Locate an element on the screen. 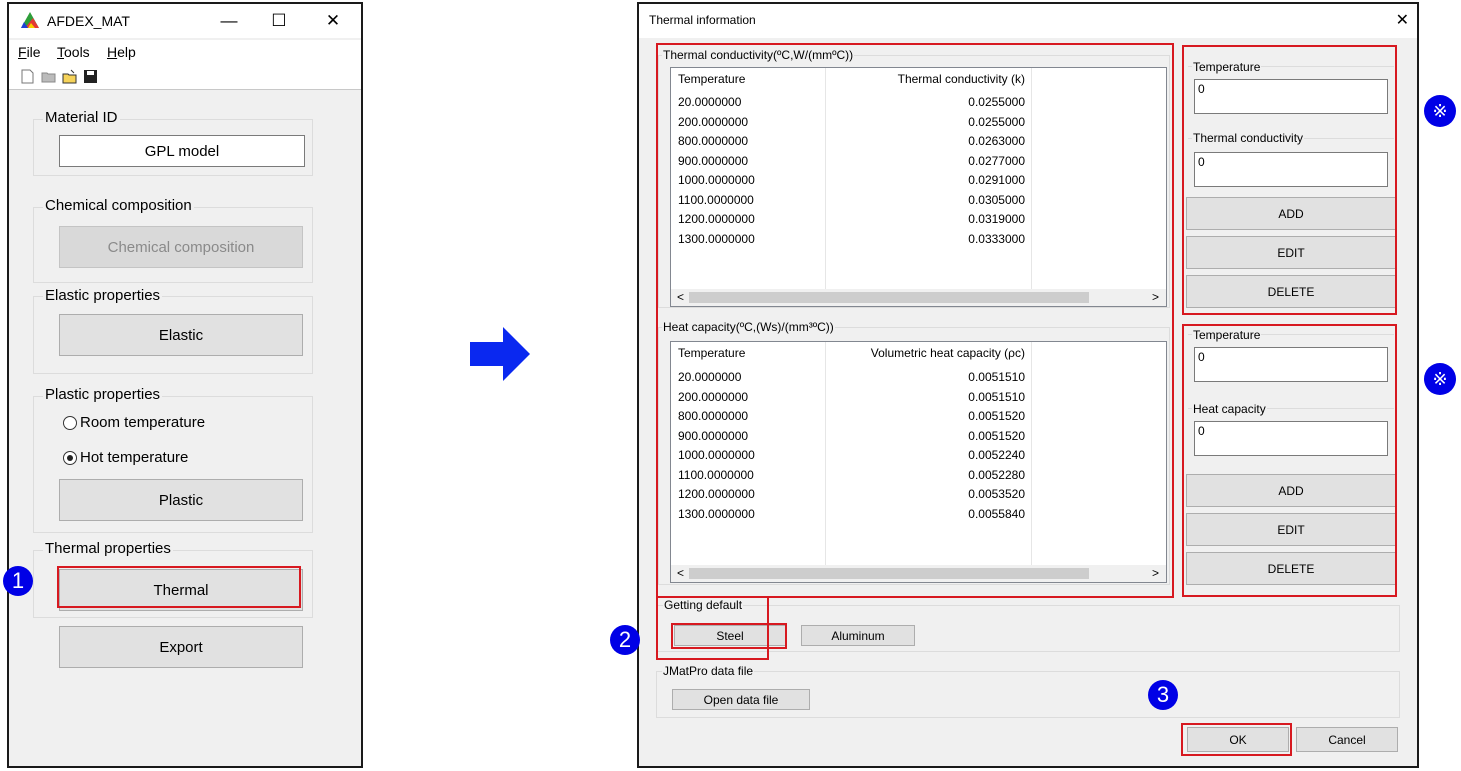  plastic-properties-label: Plastic properties is located at coordinates (103, 394).